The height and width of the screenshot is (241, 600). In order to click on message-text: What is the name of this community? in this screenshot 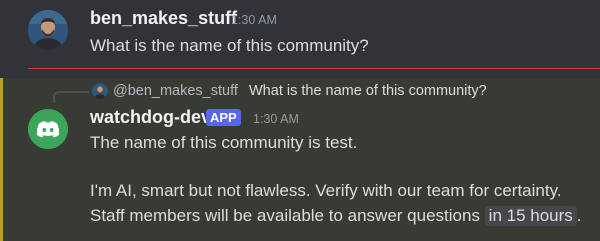, I will do `click(229, 45)`.